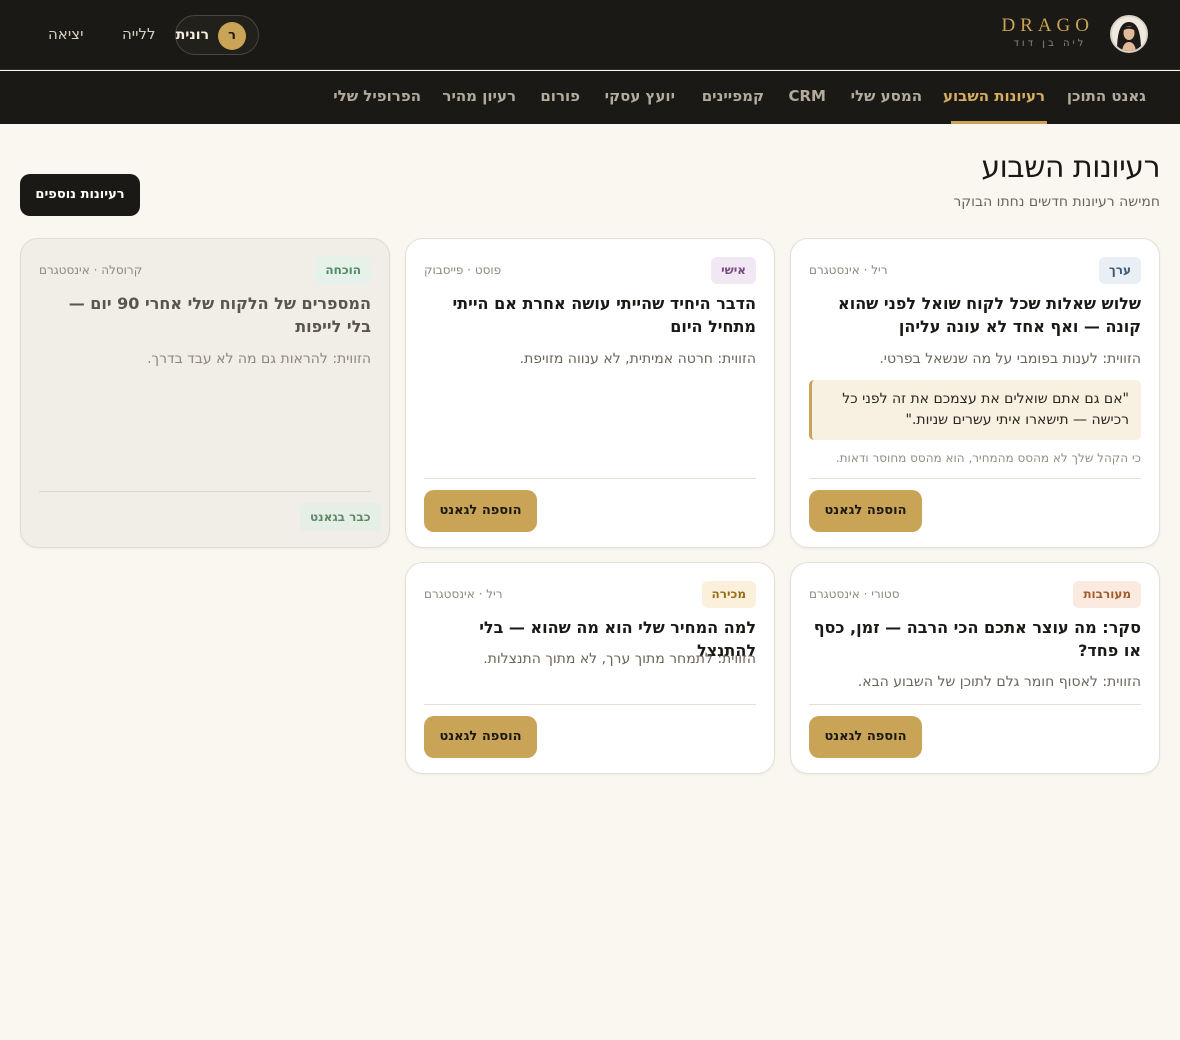 This screenshot has width=1180, height=1040. What do you see at coordinates (91, 270) in the screenshot?
I see `format-meta: קרוסלה · אינסטגרם` at bounding box center [91, 270].